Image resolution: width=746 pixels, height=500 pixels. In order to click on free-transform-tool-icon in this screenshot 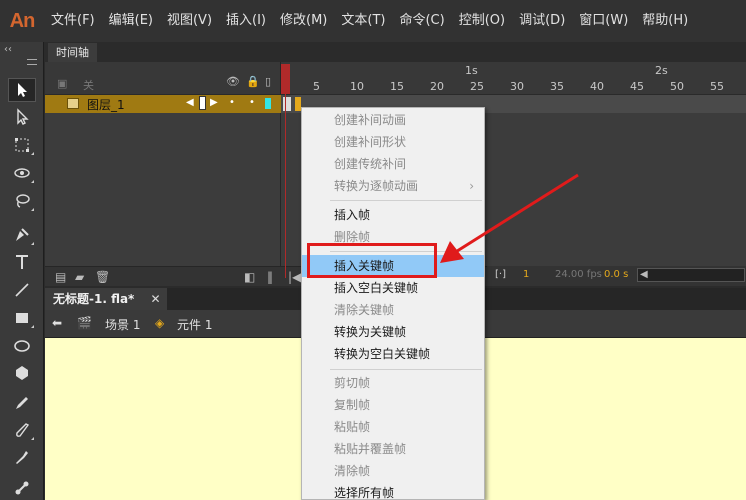, I will do `click(22, 145)`.